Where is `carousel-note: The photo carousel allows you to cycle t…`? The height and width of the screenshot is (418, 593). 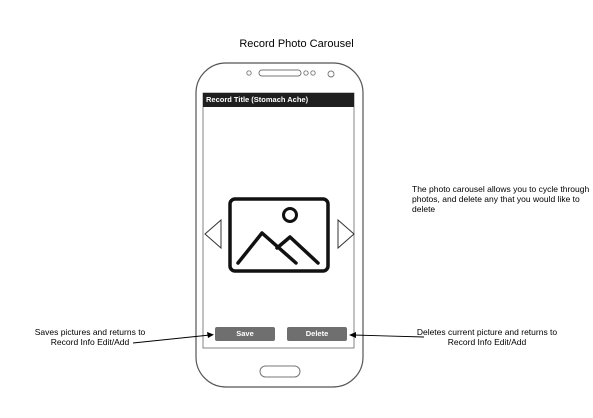
carousel-note: The photo carousel allows you to cycle t… is located at coordinates (501, 199).